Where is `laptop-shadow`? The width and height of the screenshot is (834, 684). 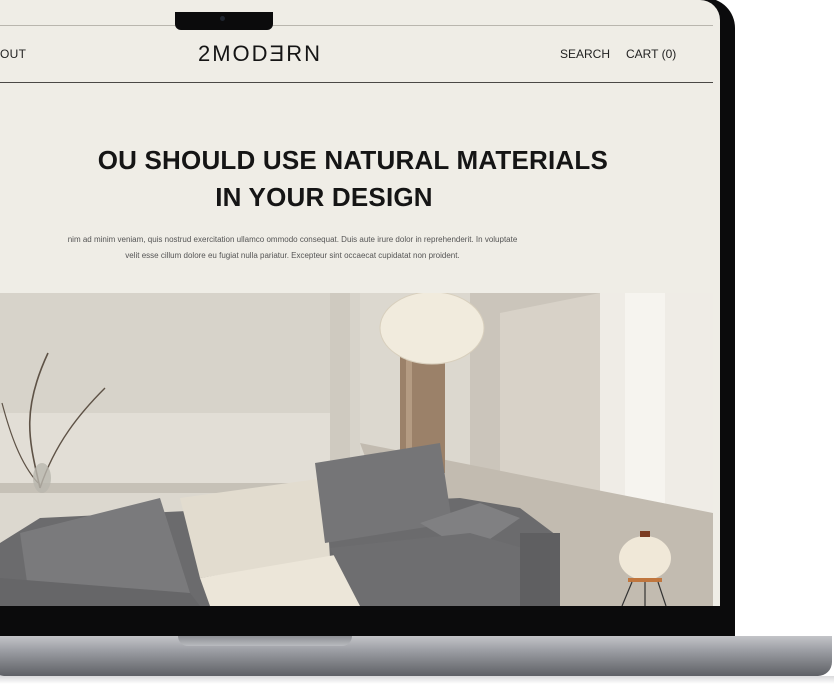 laptop-shadow is located at coordinates (417, 680).